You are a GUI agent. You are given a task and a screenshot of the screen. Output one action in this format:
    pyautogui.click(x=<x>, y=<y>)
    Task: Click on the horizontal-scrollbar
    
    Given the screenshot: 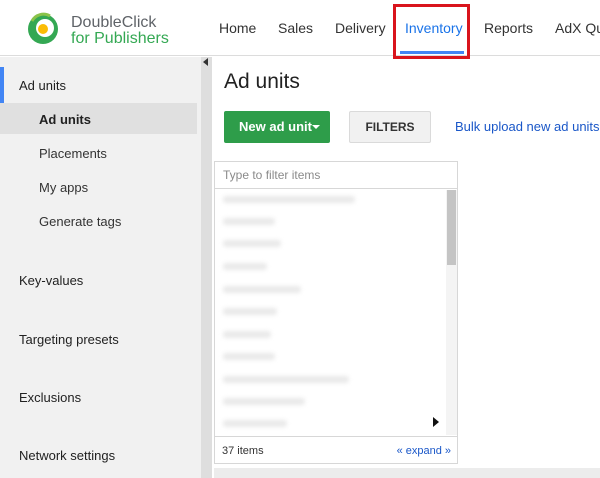 What is the action you would take?
    pyautogui.click(x=407, y=473)
    